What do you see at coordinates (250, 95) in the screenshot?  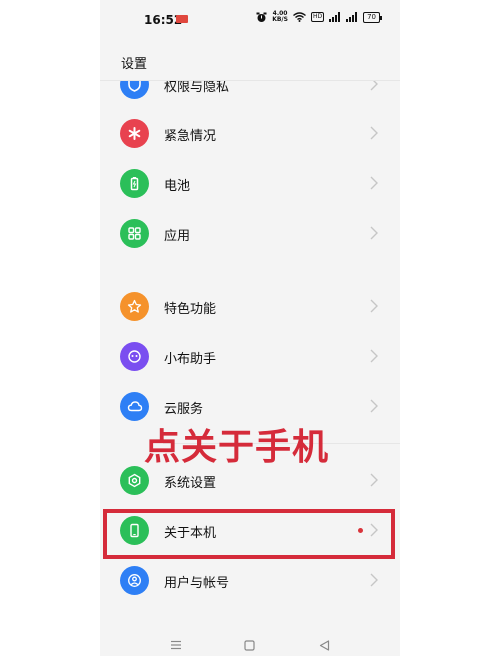 I see `settings-item-privacy: 权限与隐私` at bounding box center [250, 95].